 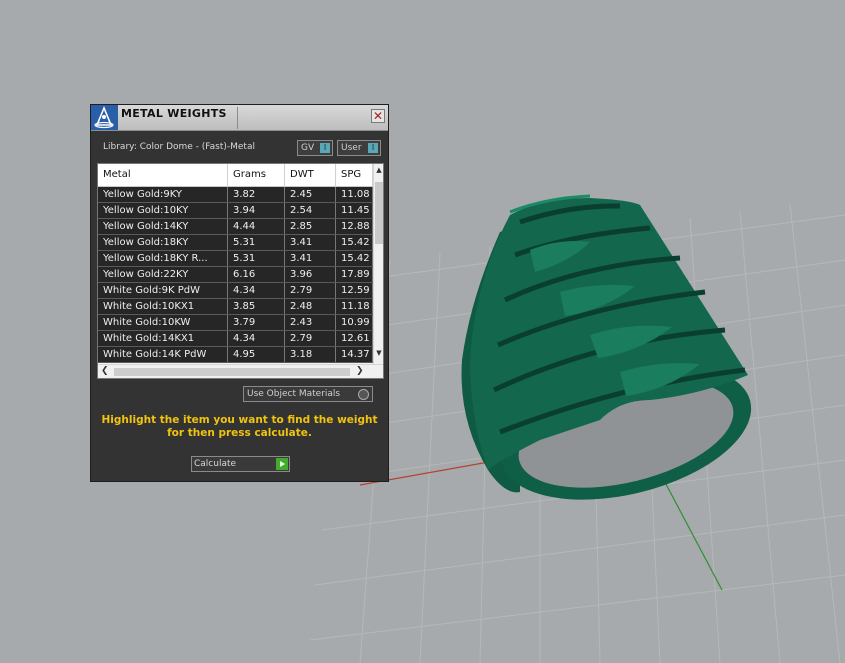 I want to click on dwt-cell: 3.18, so click(x=310, y=354).